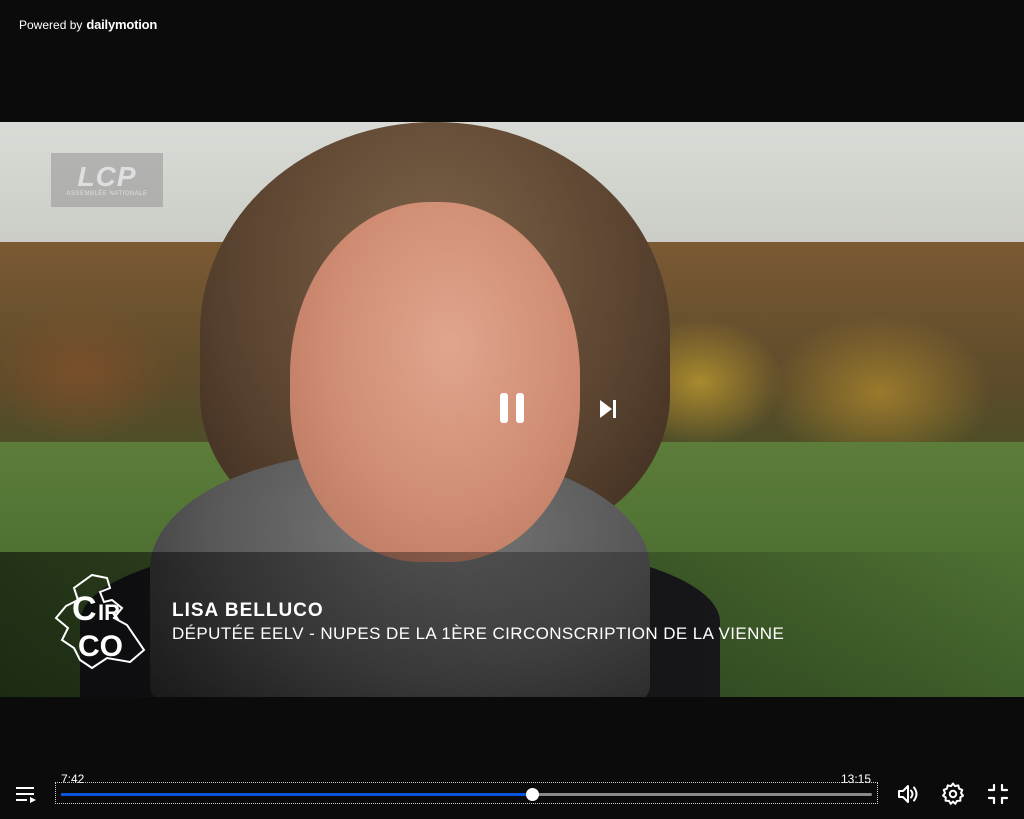 The width and height of the screenshot is (1024, 819). I want to click on gear-icon, so click(953, 793).